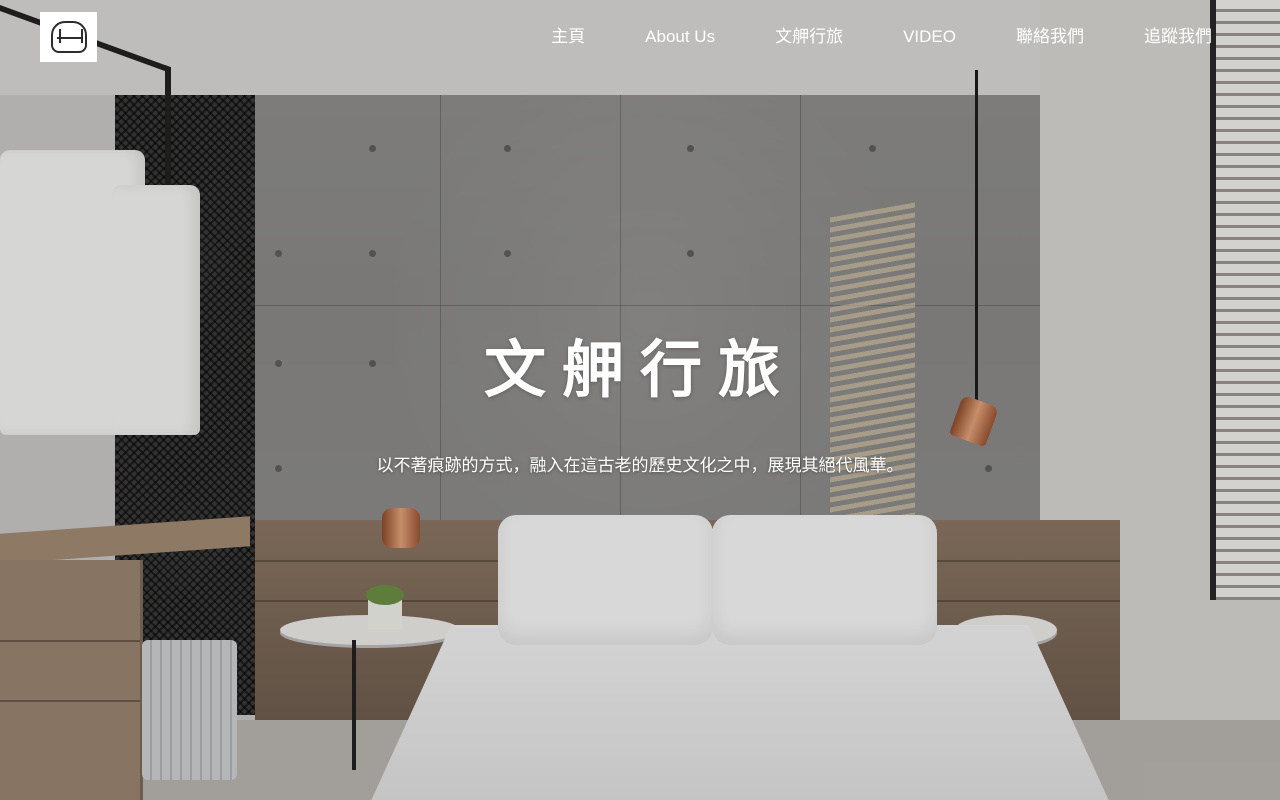  I want to click on nav-item-about-us: About Us, so click(680, 37).